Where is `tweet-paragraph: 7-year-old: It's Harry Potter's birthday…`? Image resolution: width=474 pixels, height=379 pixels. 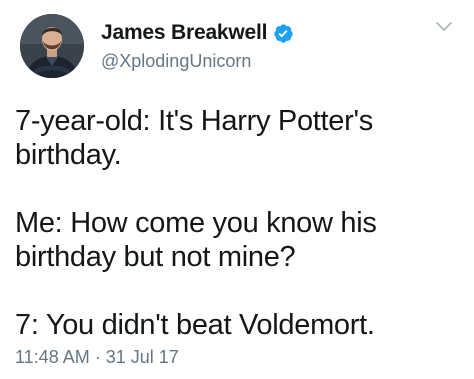 tweet-paragraph: 7-year-old: It's Harry Potter's birthday… is located at coordinates (194, 138).